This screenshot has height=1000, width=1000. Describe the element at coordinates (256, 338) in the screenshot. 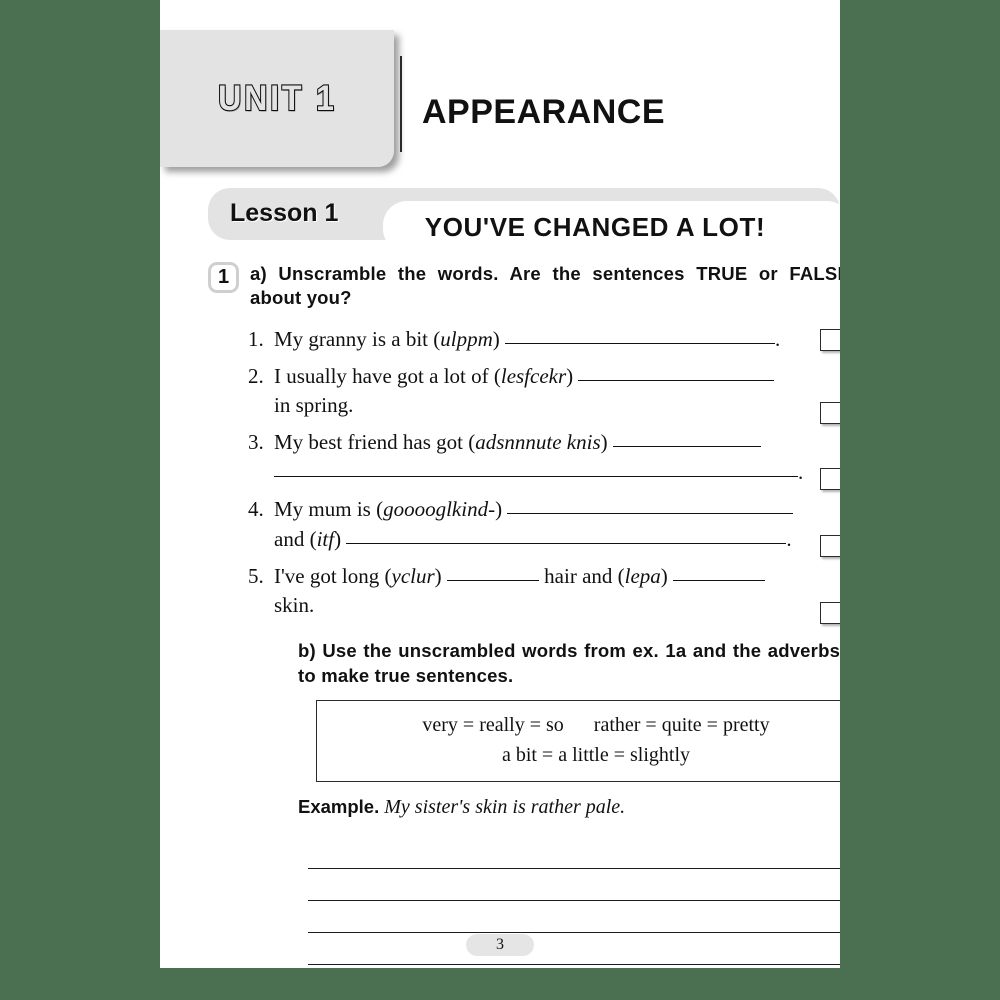

I see `sentence-number: 1.` at that location.